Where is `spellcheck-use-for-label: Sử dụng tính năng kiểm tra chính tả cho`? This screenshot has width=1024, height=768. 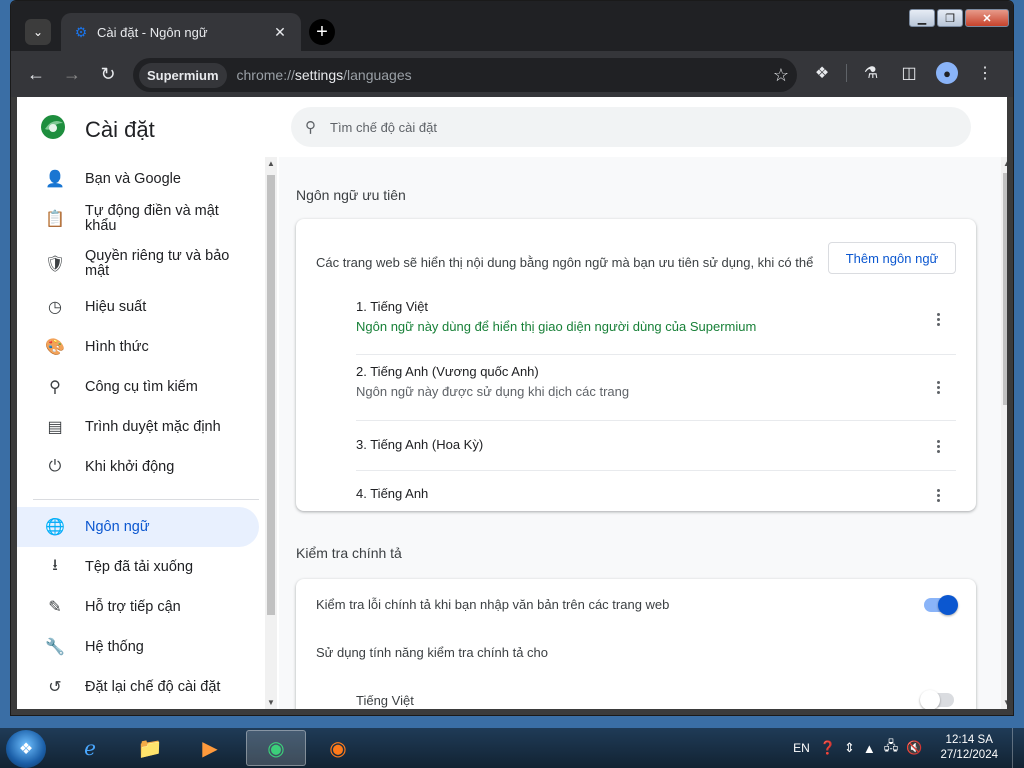 spellcheck-use-for-label: Sử dụng tính năng kiểm tra chính tả cho is located at coordinates (432, 652).